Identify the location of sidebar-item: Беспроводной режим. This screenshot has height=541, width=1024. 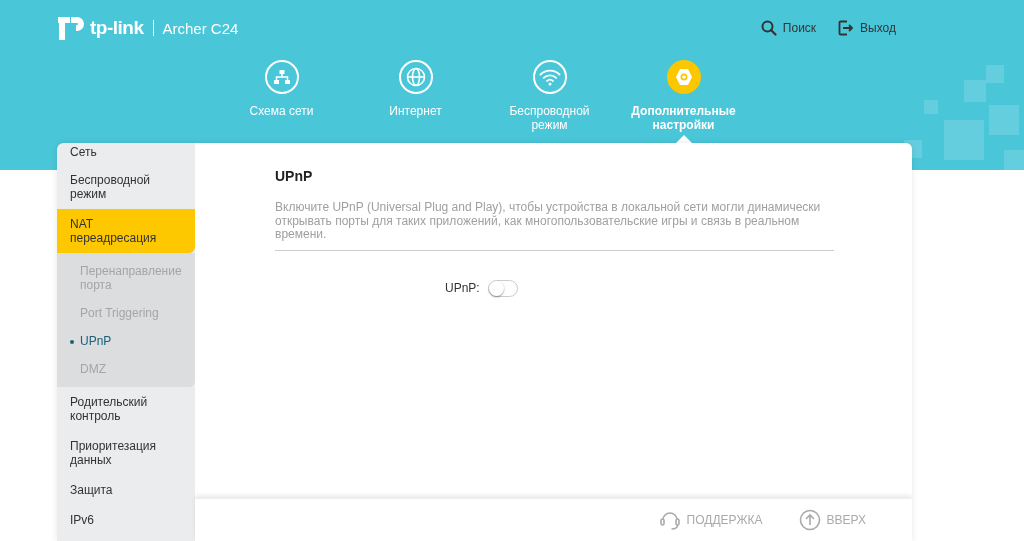
(126, 187).